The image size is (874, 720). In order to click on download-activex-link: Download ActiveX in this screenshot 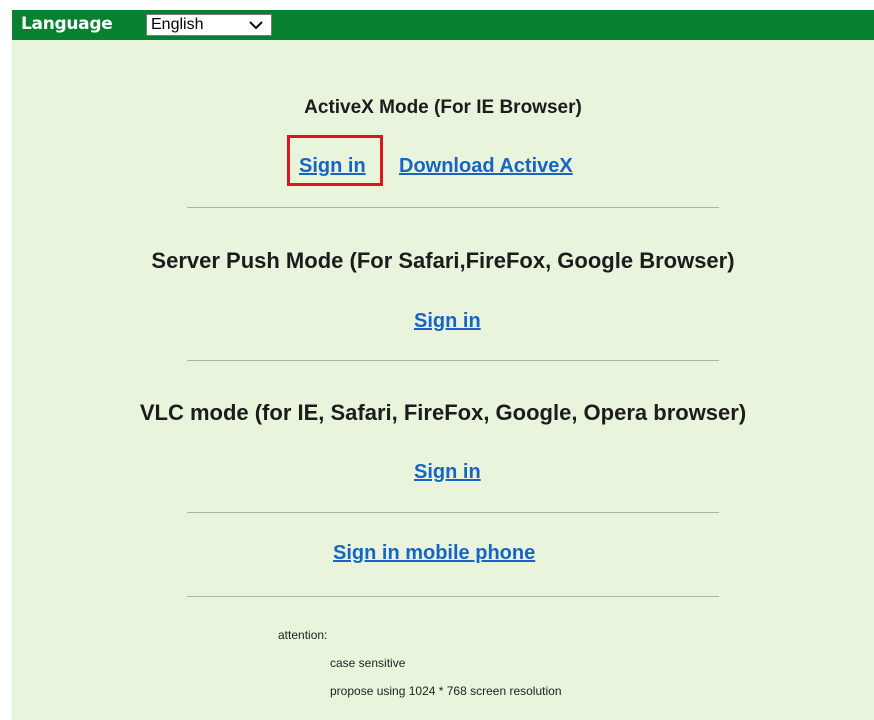, I will do `click(486, 166)`.